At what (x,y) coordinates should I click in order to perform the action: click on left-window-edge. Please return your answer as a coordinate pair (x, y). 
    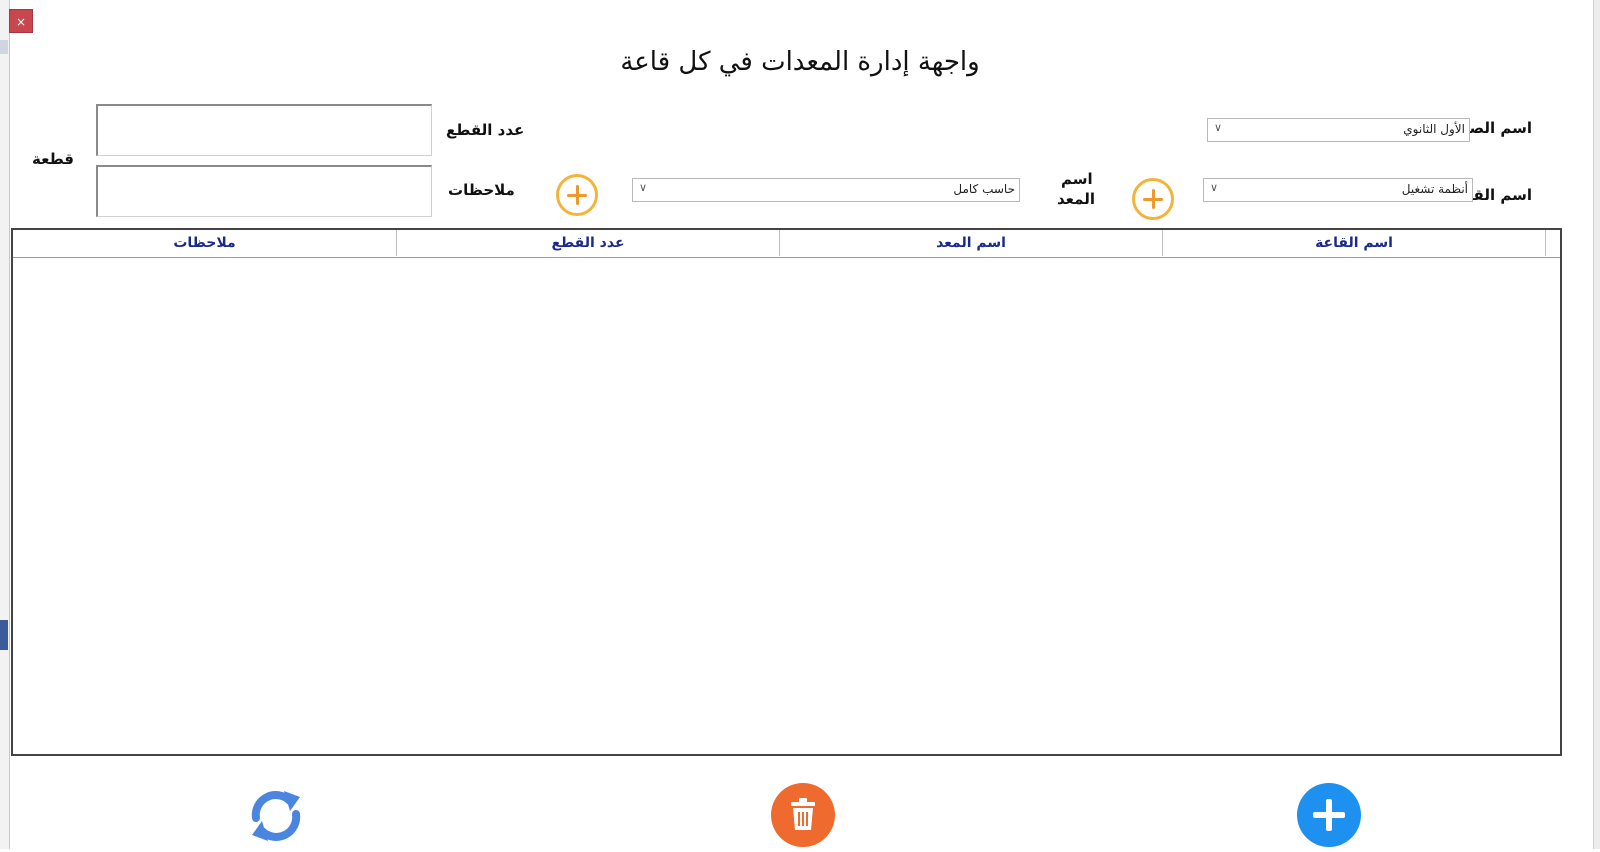
    Looking at the image, I should click on (5, 424).